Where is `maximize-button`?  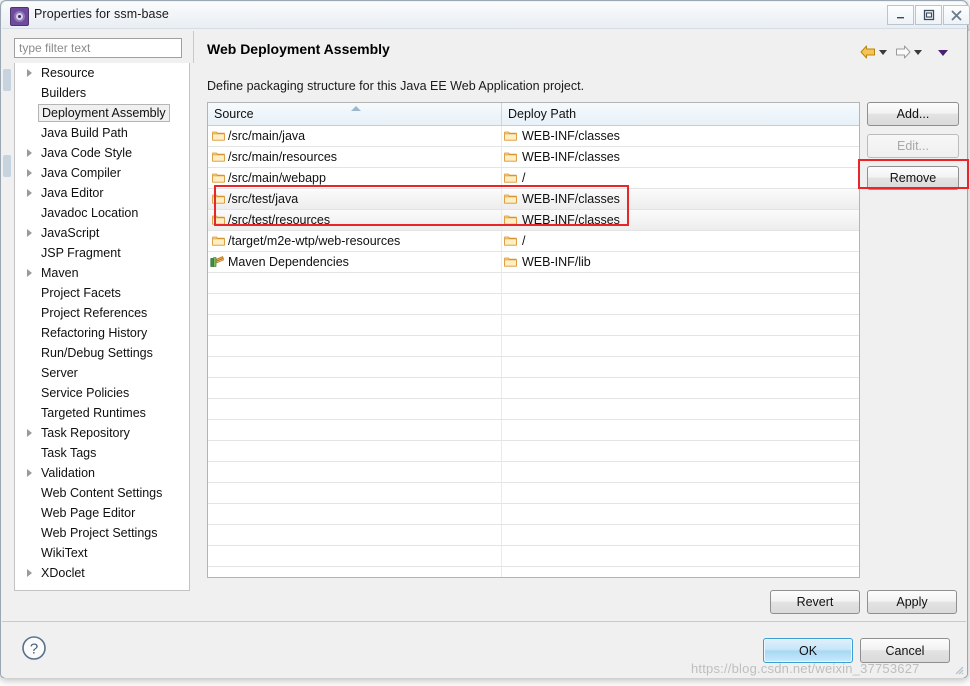
maximize-button is located at coordinates (928, 15).